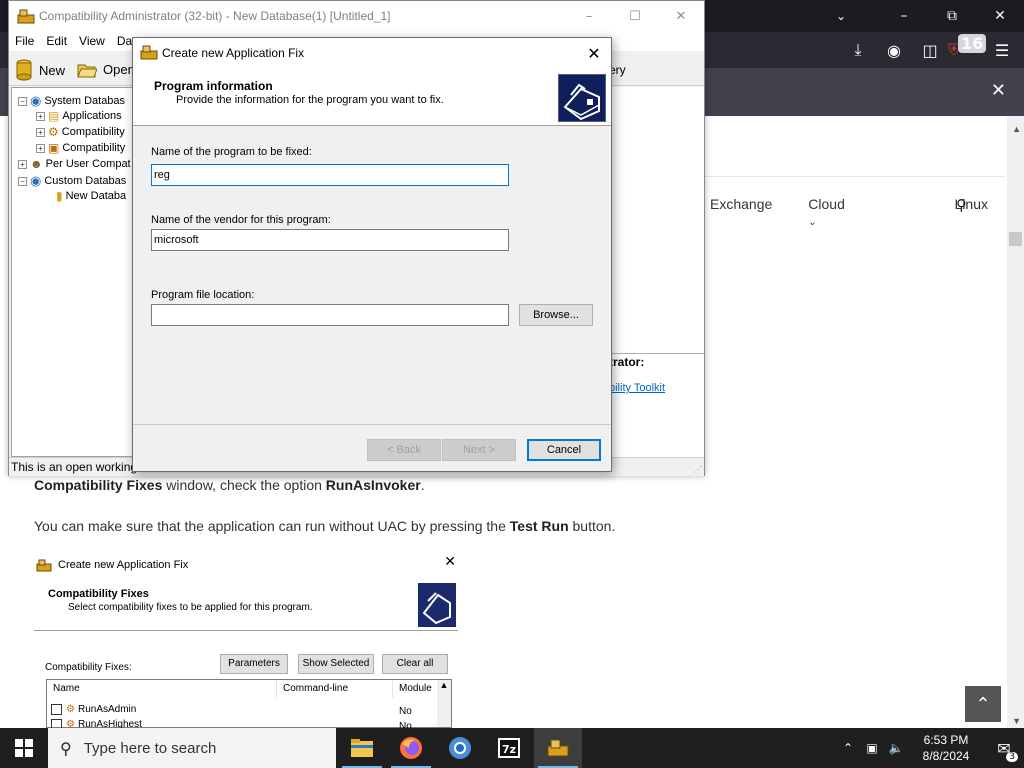 Image resolution: width=1024 pixels, height=768 pixels. What do you see at coordinates (330, 175) in the screenshot?
I see `program-name-input` at bounding box center [330, 175].